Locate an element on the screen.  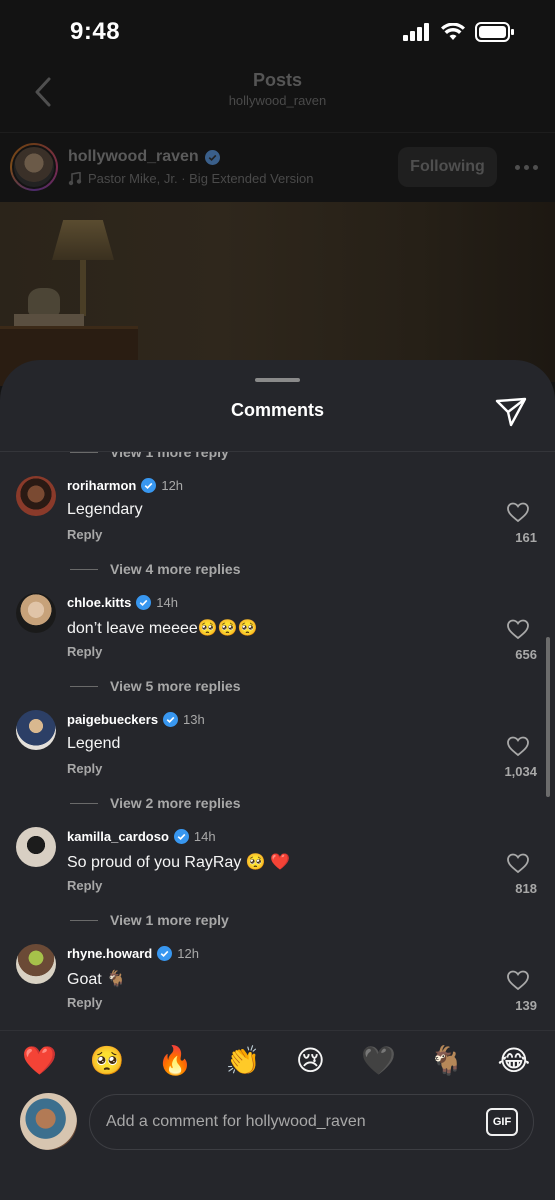
emoji-red-heart: ❤️ is located at coordinates (39, 1060).